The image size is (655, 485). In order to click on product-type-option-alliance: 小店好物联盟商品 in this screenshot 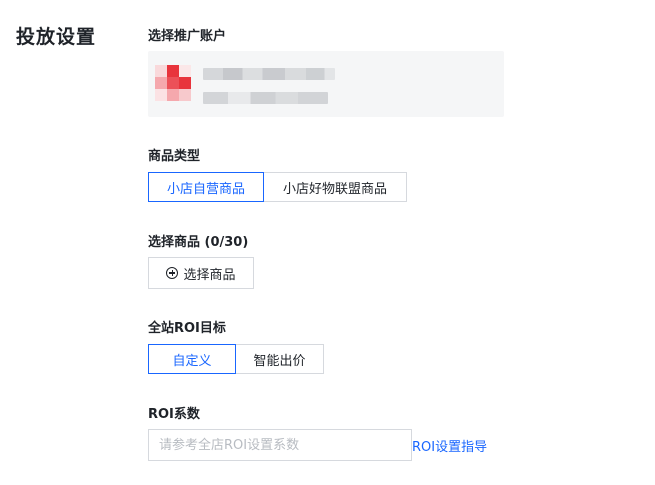, I will do `click(335, 187)`.